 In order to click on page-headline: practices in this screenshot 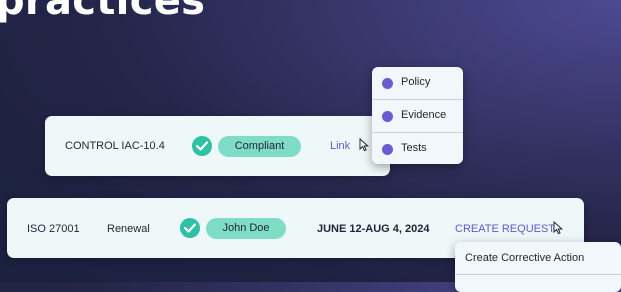, I will do `click(103, 12)`.